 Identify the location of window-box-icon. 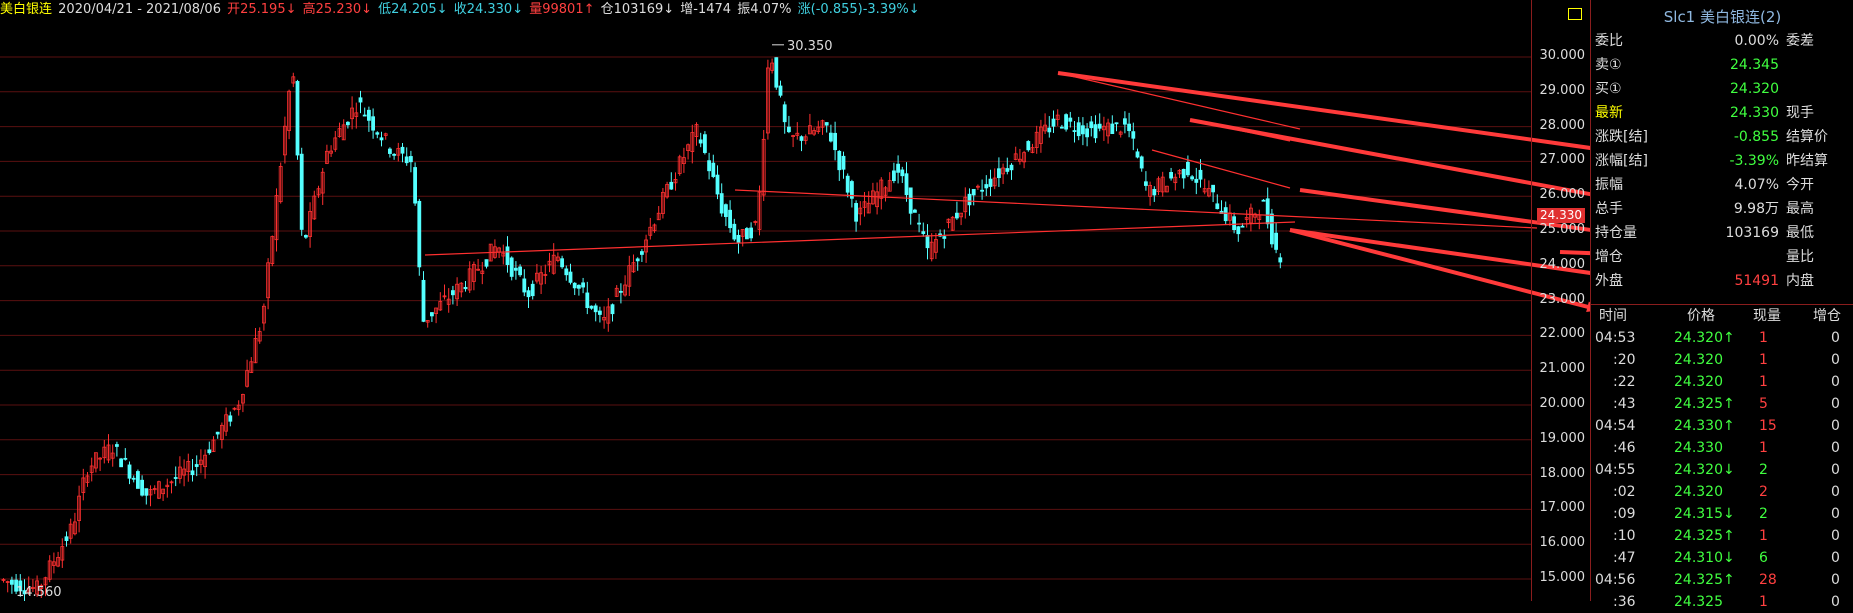
(1575, 14).